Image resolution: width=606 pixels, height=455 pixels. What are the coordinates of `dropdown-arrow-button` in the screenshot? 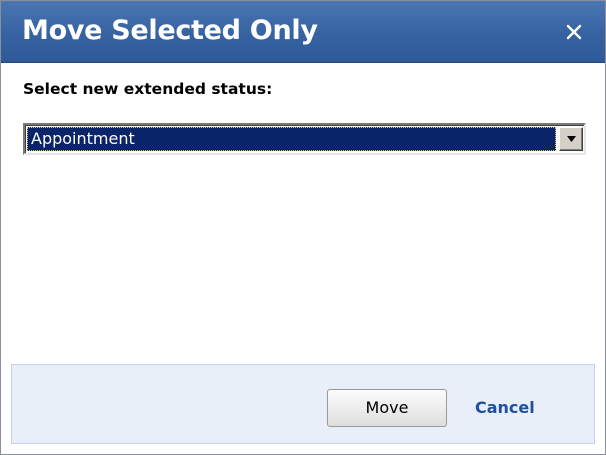 It's located at (571, 139).